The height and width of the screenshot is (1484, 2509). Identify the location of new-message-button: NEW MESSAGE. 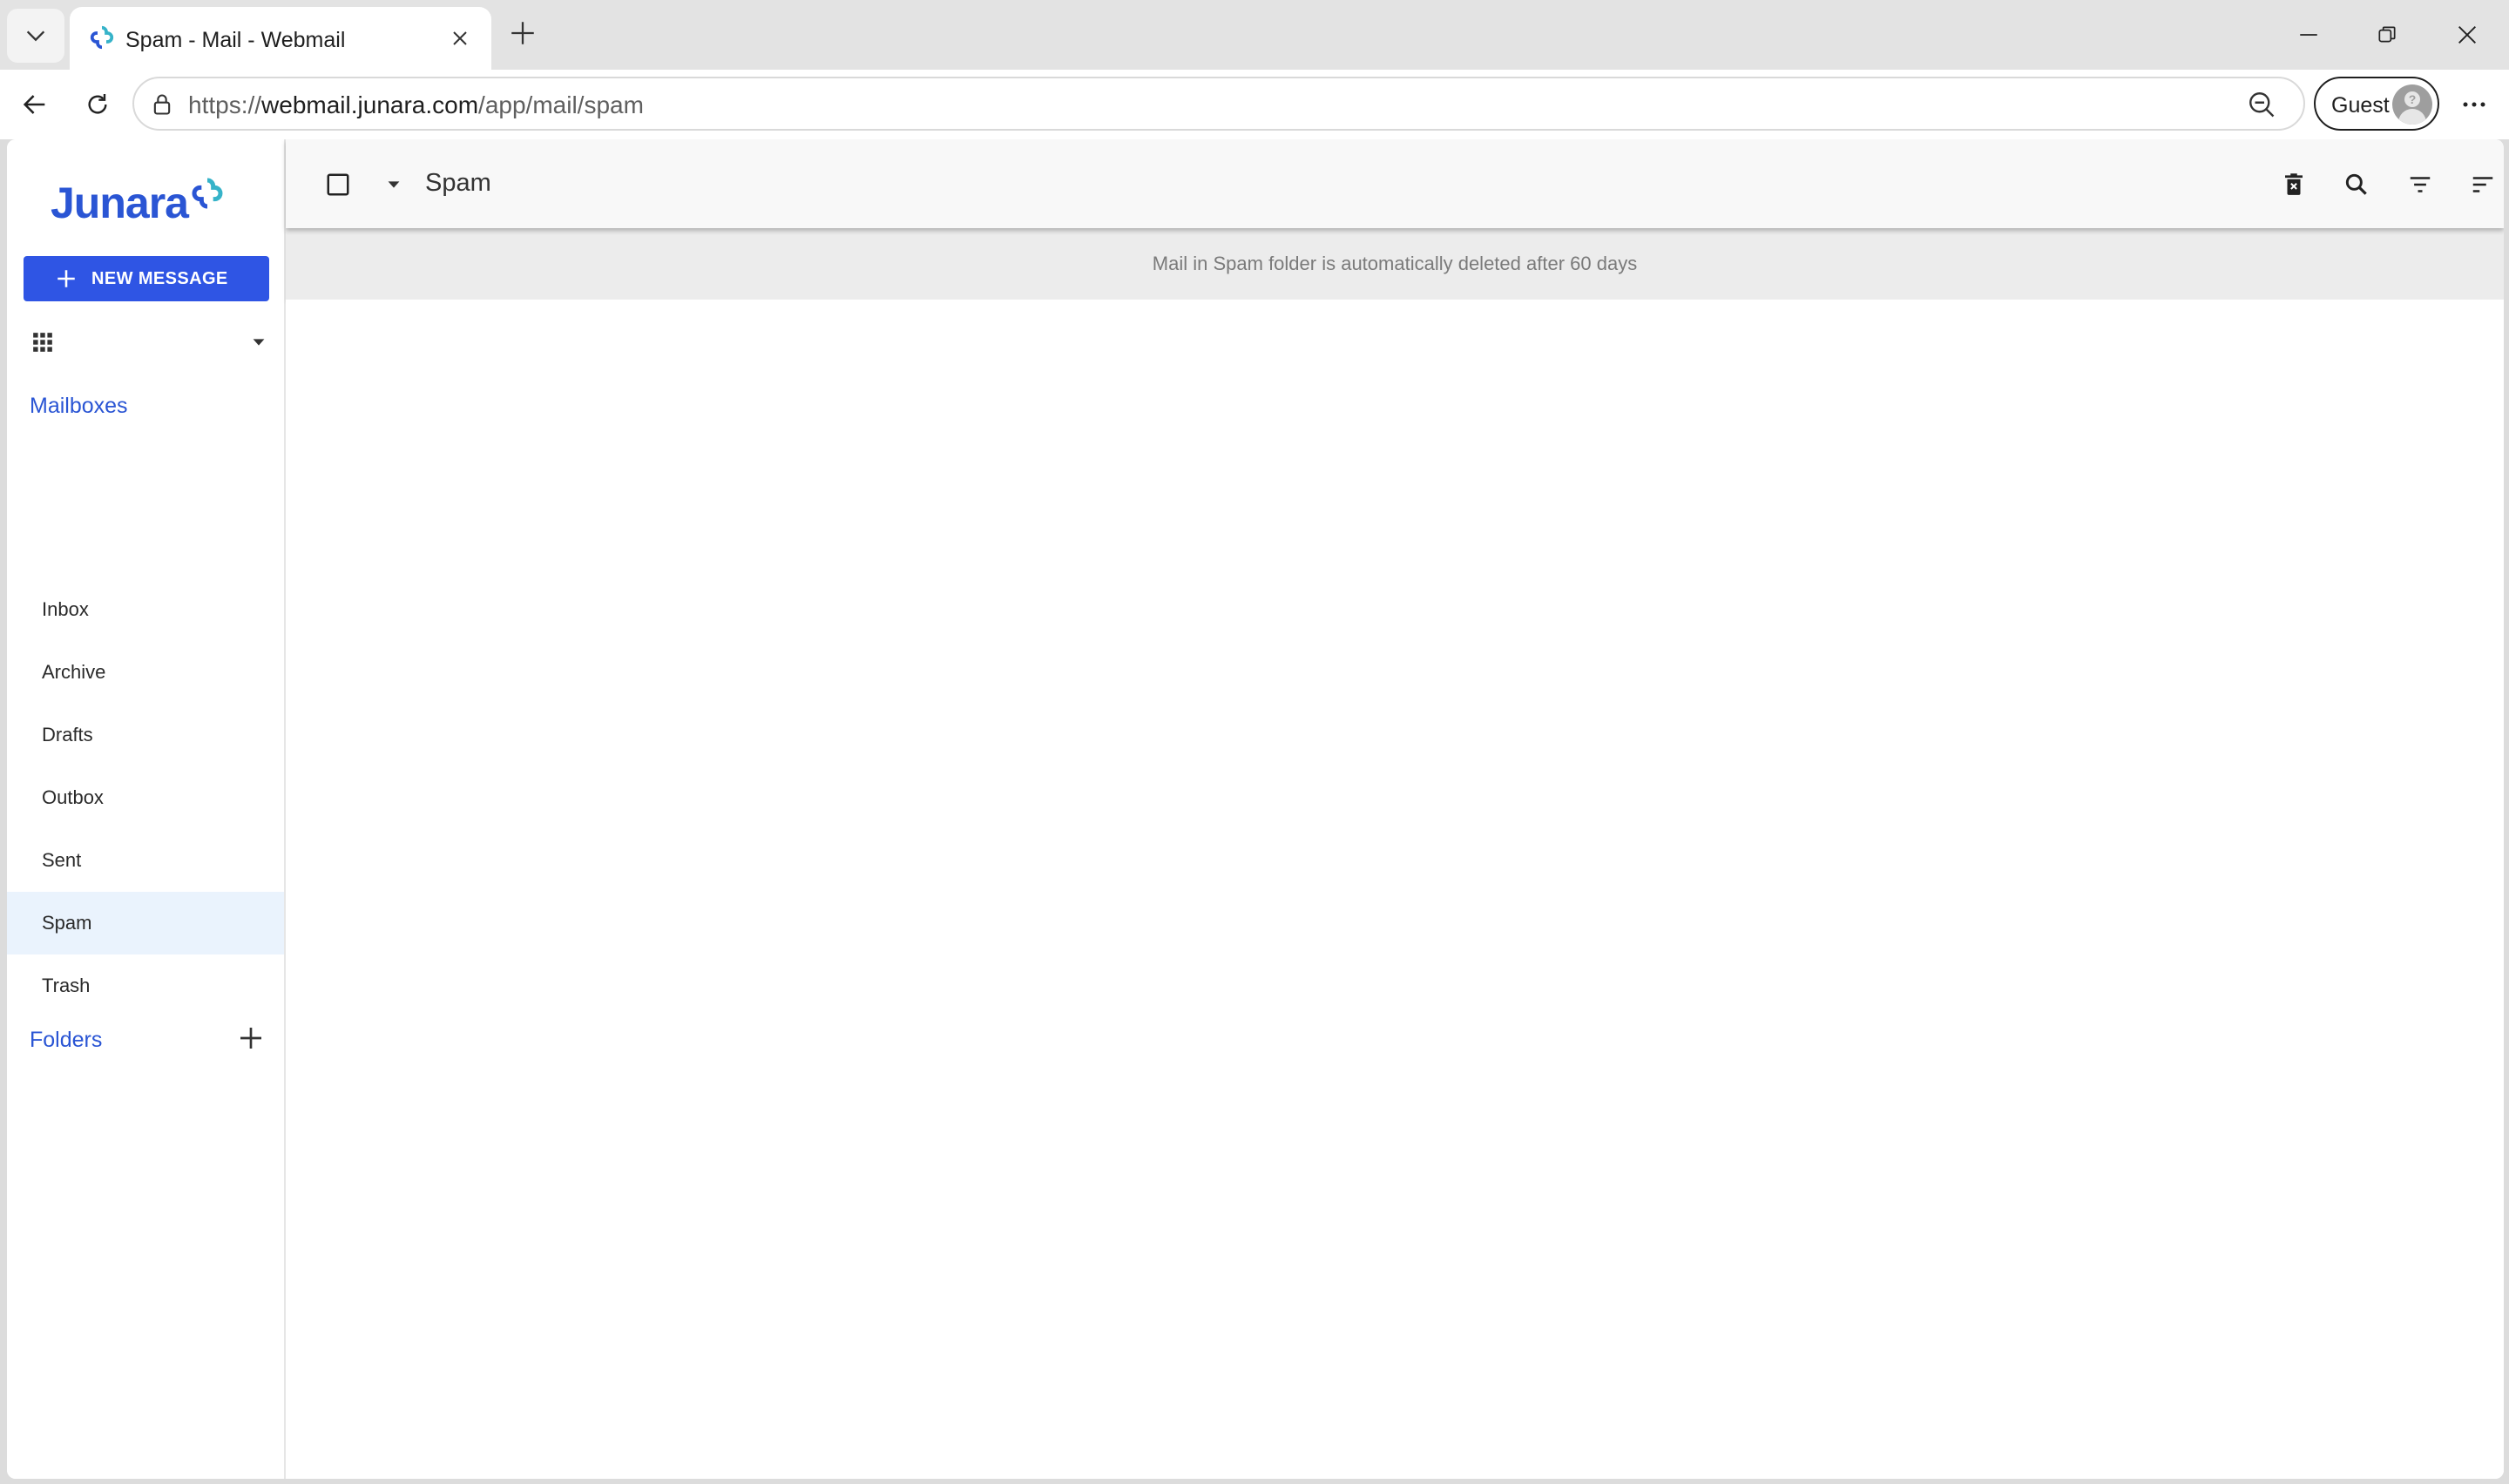
(146, 279).